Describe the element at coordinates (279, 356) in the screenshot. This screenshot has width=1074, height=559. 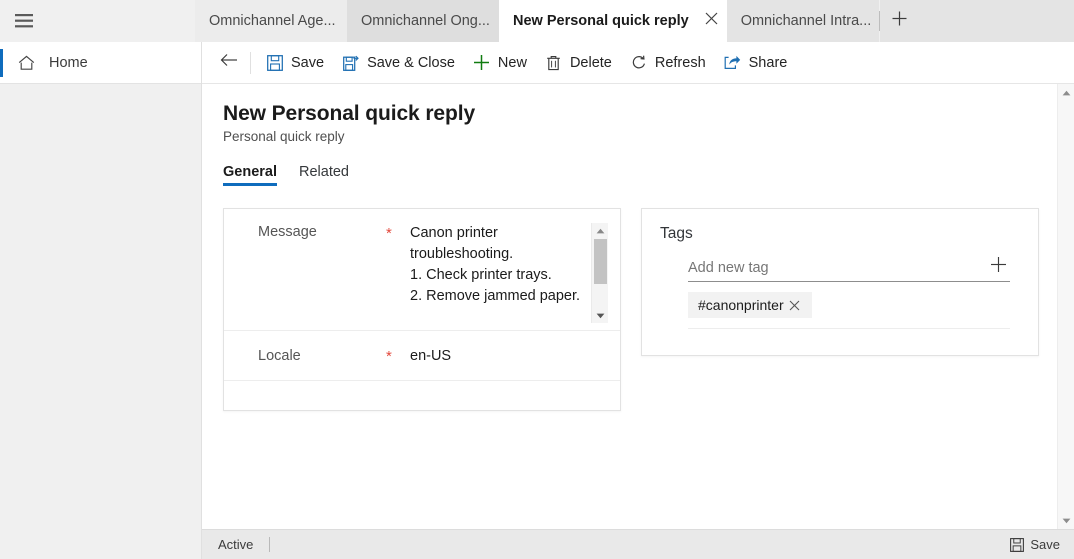
I see `locale-field-label: Locale` at that location.